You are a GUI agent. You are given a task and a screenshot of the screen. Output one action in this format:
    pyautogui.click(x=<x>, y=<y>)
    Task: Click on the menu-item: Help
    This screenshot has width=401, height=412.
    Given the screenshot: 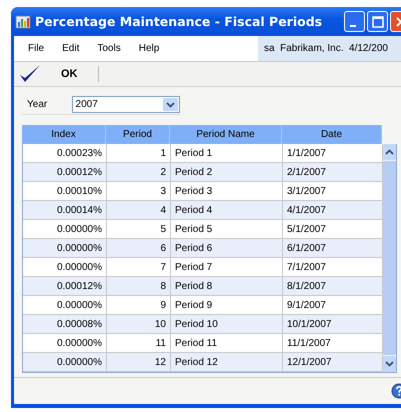 What is the action you would take?
    pyautogui.click(x=149, y=48)
    